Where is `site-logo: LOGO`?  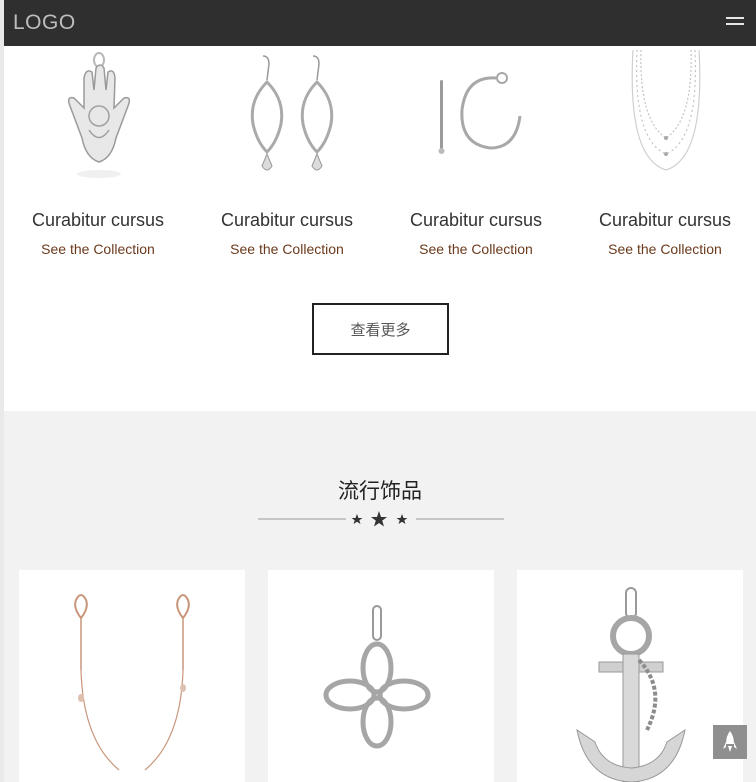 site-logo: LOGO is located at coordinates (44, 23).